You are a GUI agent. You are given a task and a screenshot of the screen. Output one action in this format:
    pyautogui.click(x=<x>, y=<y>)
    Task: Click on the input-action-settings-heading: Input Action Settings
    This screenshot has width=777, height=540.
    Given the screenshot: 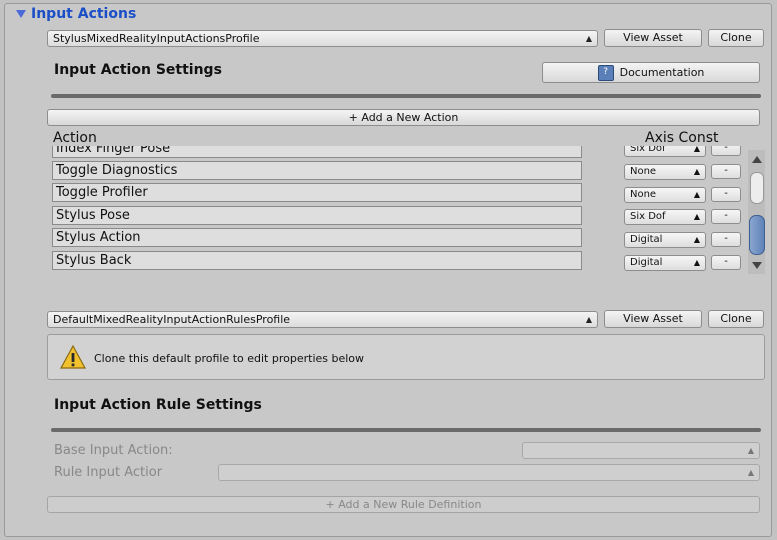 What is the action you would take?
    pyautogui.click(x=138, y=70)
    